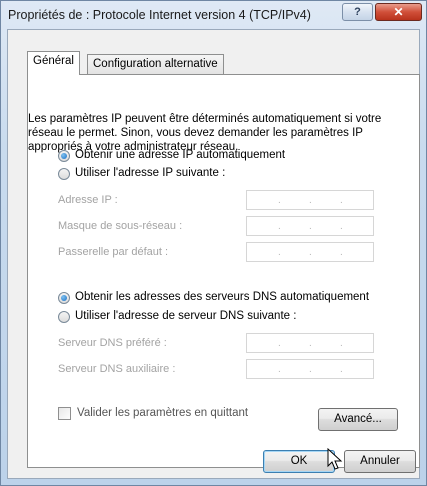  Describe the element at coordinates (150, 173) in the screenshot. I see `radio-ip-manual-label: Utiliser l'adresse IP suivante :` at that location.